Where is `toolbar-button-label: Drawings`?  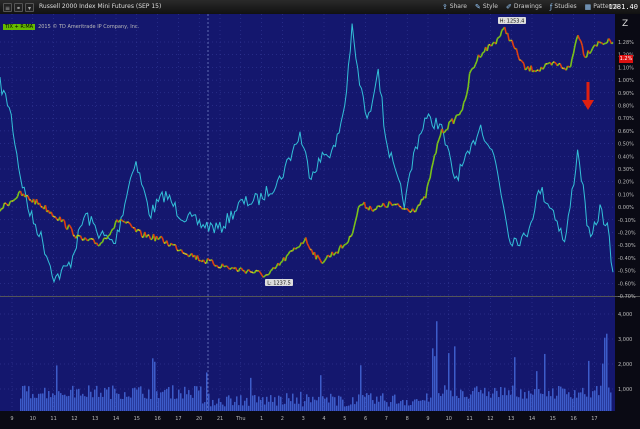
toolbar-button-label: Drawings is located at coordinates (528, 7).